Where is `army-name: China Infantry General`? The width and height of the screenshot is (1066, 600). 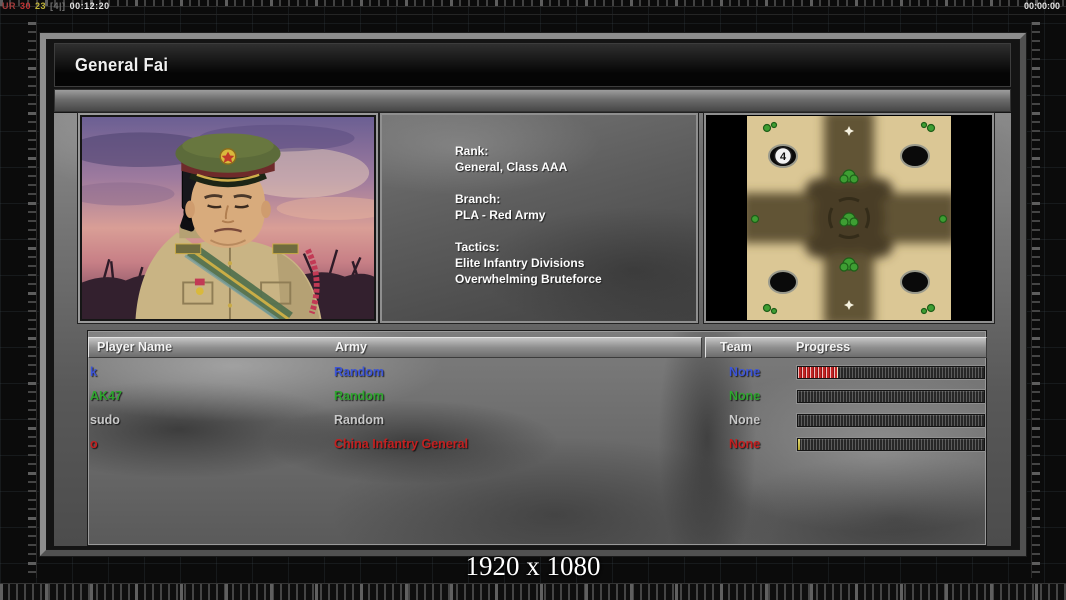
army-name: China Infantry General is located at coordinates (401, 444).